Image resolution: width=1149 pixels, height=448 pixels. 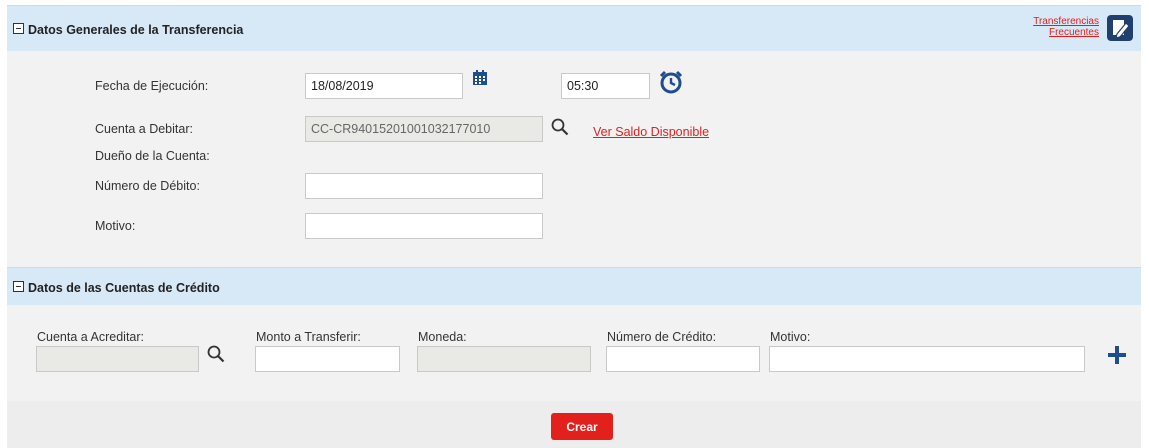 What do you see at coordinates (683, 359) in the screenshot?
I see `numero-credito-input` at bounding box center [683, 359].